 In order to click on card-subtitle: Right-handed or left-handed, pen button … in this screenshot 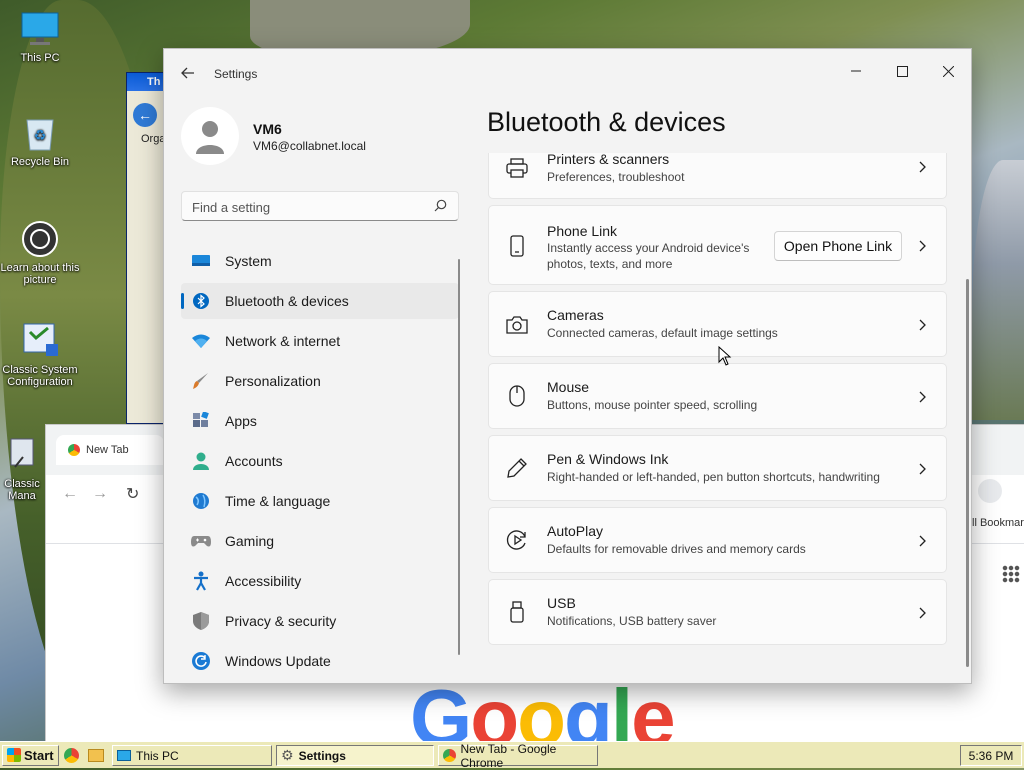, I will do `click(713, 477)`.